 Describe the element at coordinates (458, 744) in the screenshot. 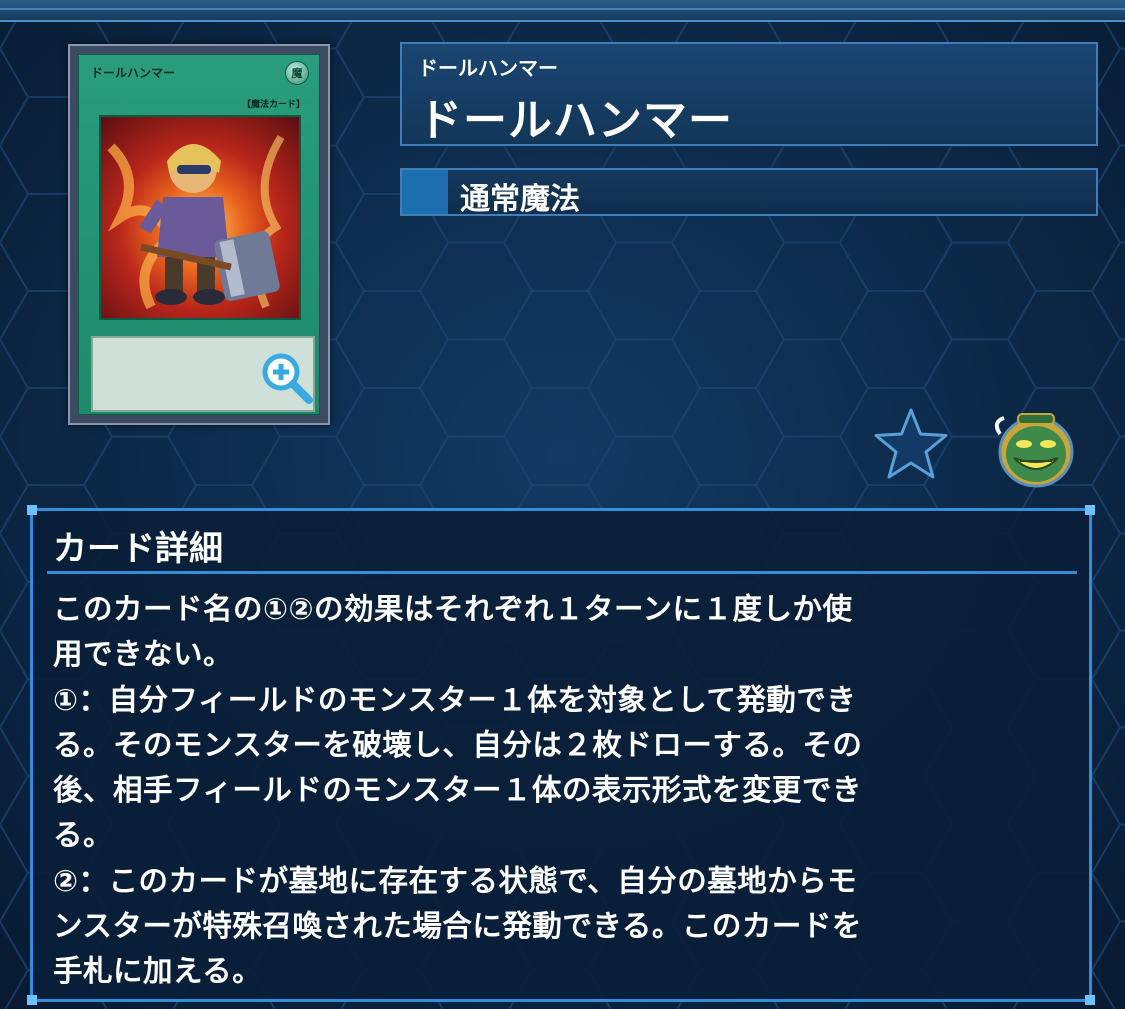

I see `effect-line: る。そのモンスターを破壊し、自分は２枚ドローする。その` at that location.